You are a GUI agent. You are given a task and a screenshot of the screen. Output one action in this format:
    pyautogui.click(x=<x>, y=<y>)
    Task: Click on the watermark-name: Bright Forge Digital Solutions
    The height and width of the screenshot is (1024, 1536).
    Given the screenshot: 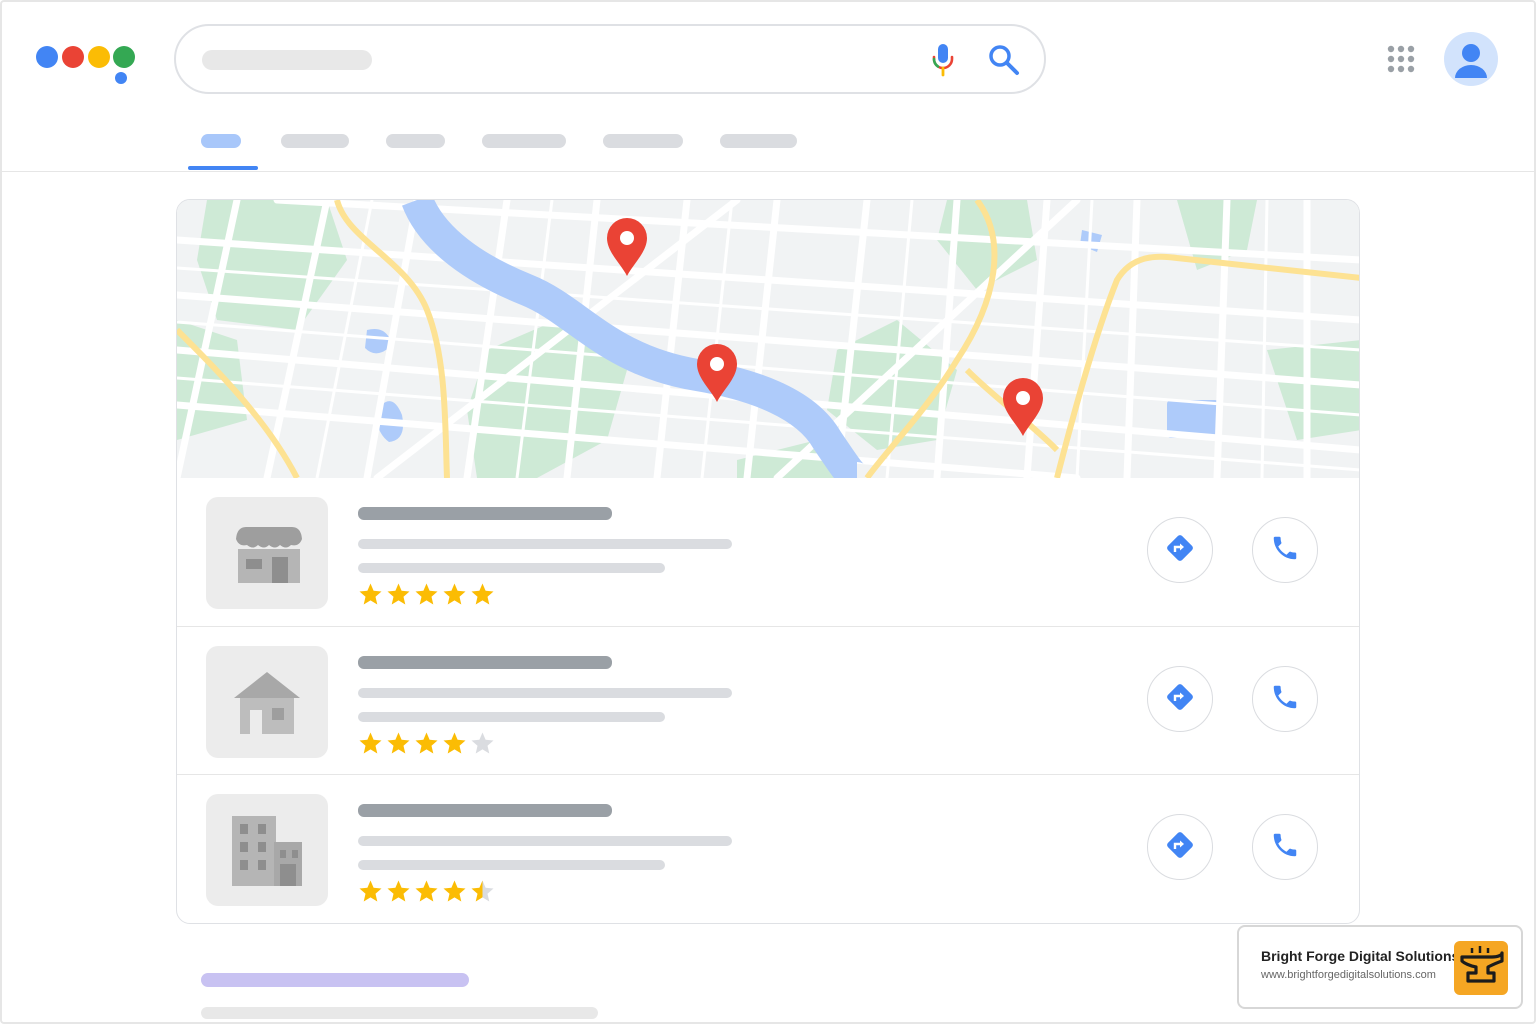 What is the action you would take?
    pyautogui.click(x=1360, y=956)
    